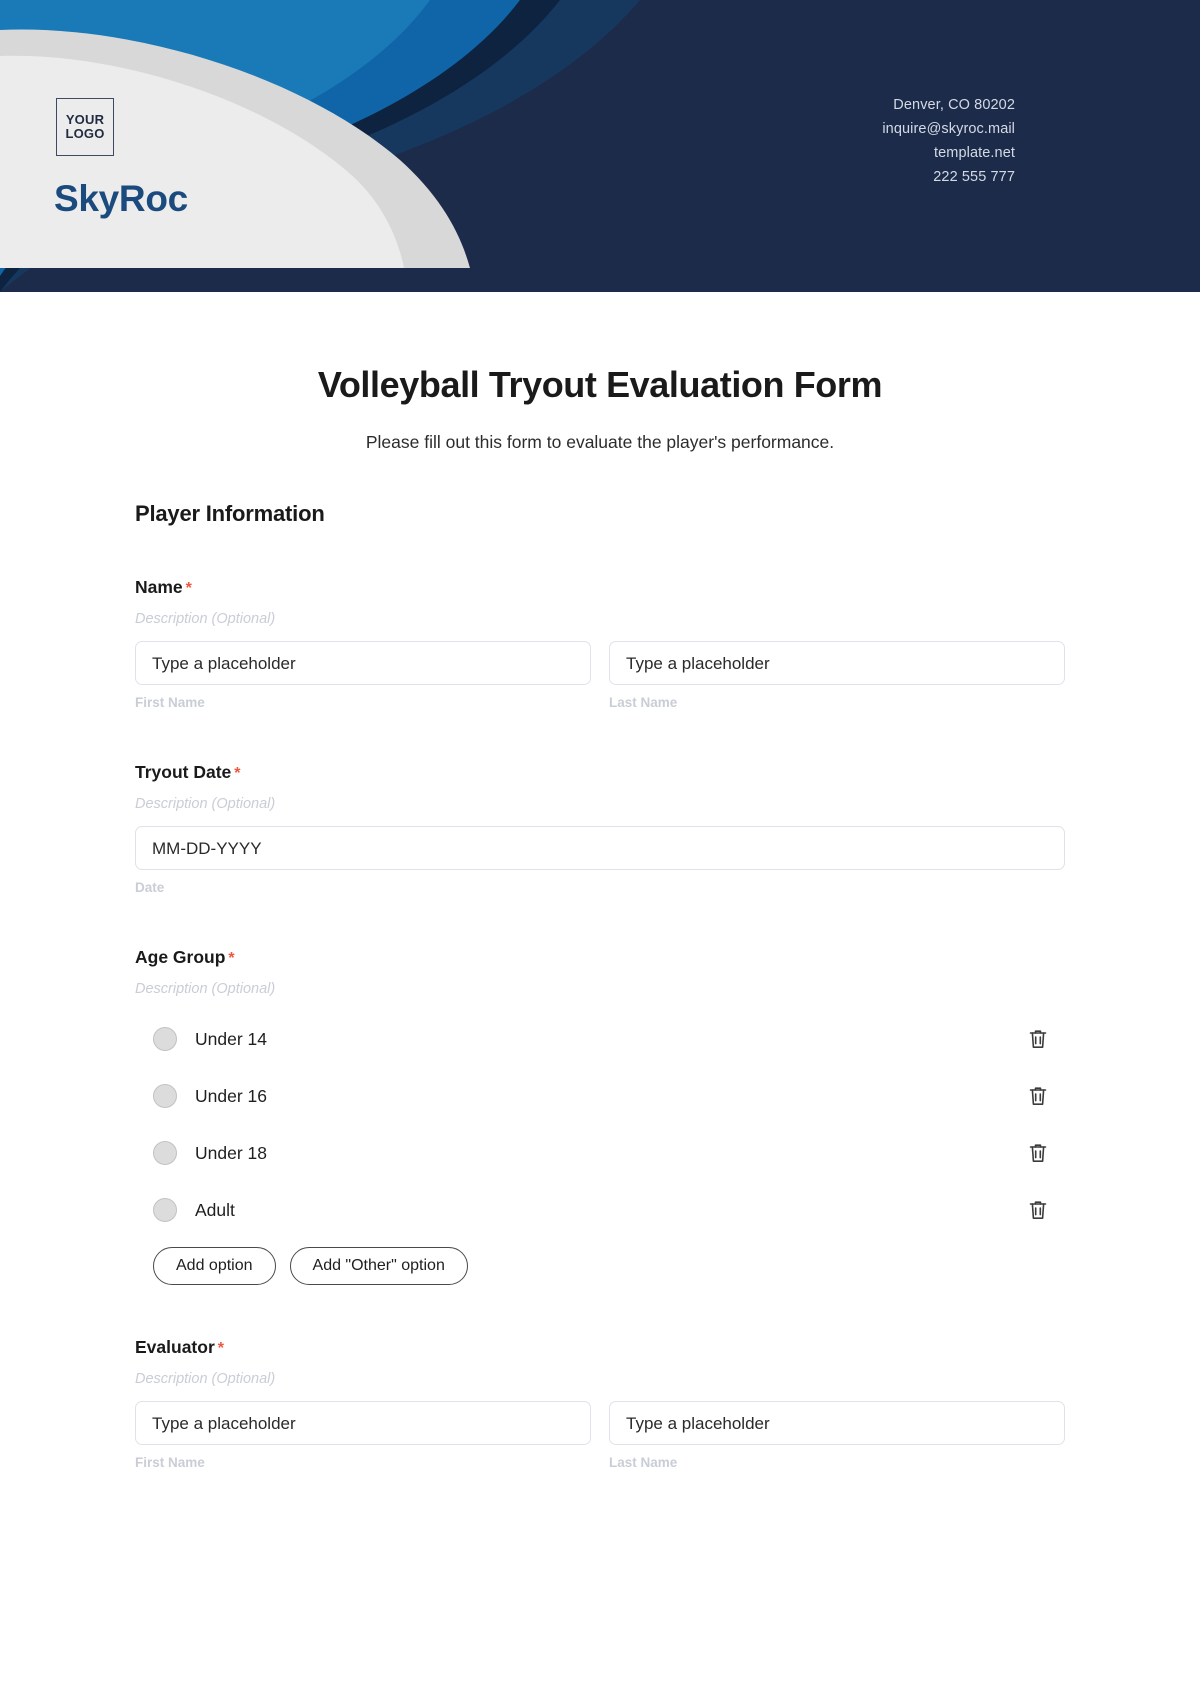  What do you see at coordinates (378, 1266) in the screenshot?
I see `add-other-option-button: Add "Other" option` at bounding box center [378, 1266].